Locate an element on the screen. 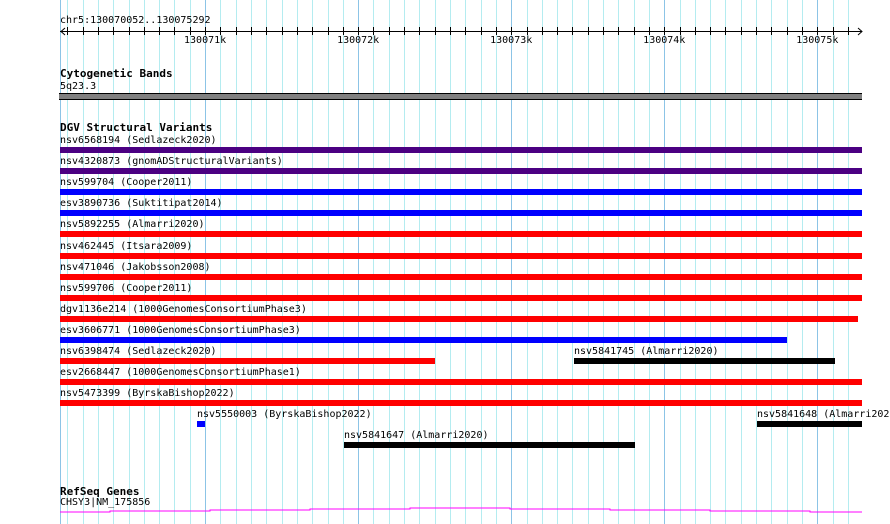 The height and width of the screenshot is (524, 890). variant-label: nsv5841647 (Almarri2020) is located at coordinates (416, 436).